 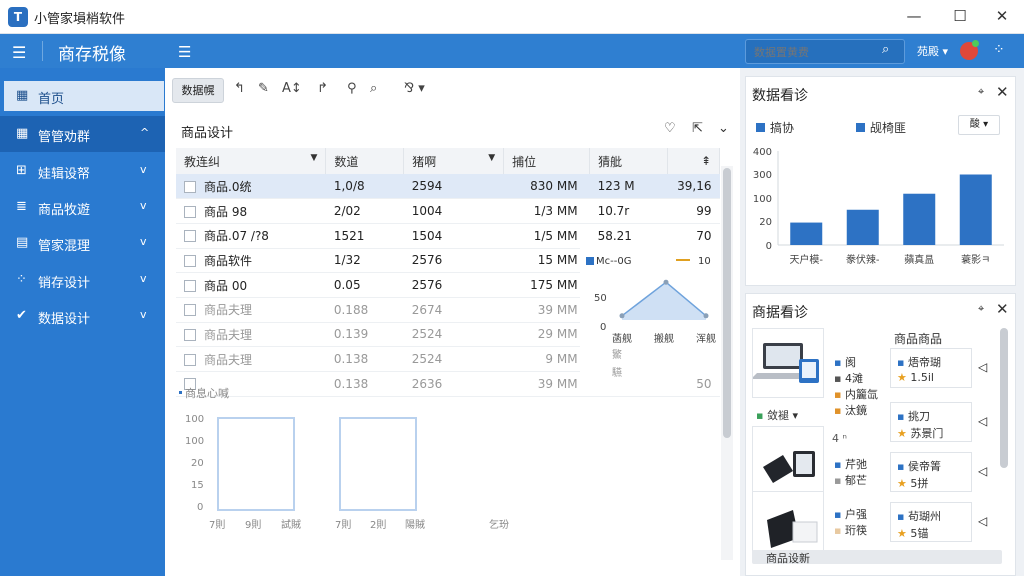 I want to click on app-title: 小管家塤梢软件, so click(x=80, y=19).